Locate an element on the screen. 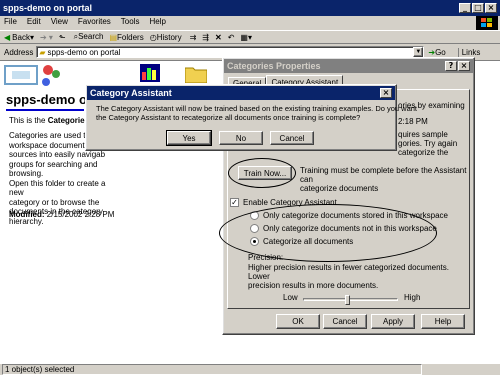 The width and height of the screenshot is (500, 375). move-to-icon: ⇉ is located at coordinates (193, 37).